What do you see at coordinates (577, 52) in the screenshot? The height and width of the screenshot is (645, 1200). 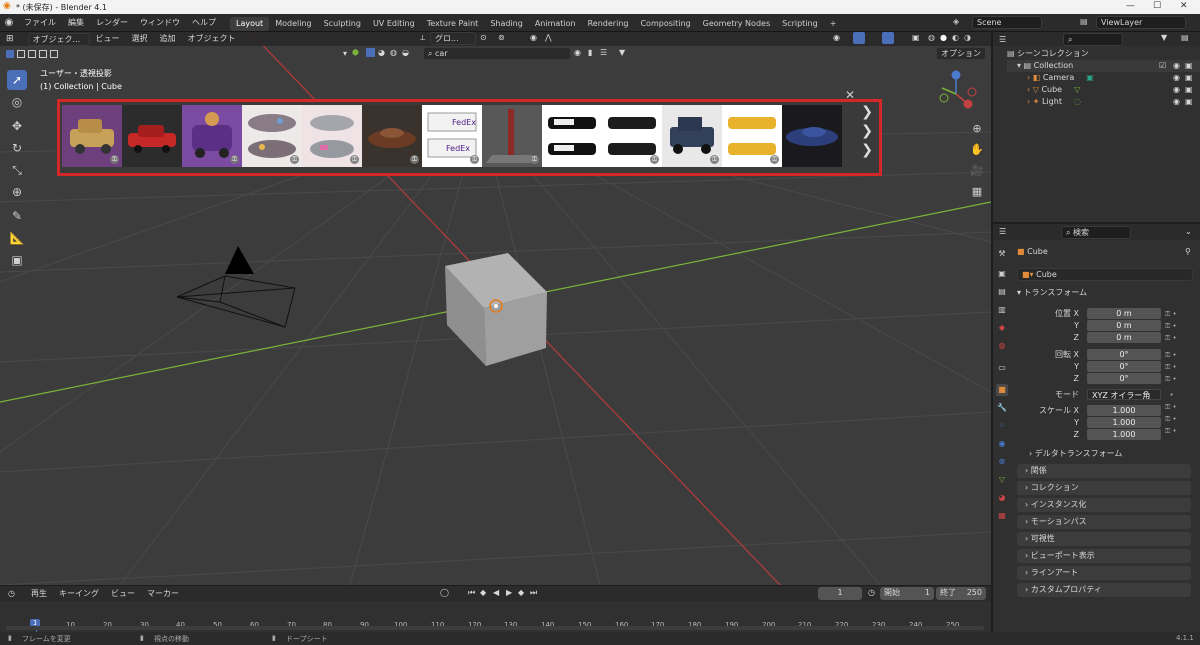 I see `asset-visibility-icon: ◉` at bounding box center [577, 52].